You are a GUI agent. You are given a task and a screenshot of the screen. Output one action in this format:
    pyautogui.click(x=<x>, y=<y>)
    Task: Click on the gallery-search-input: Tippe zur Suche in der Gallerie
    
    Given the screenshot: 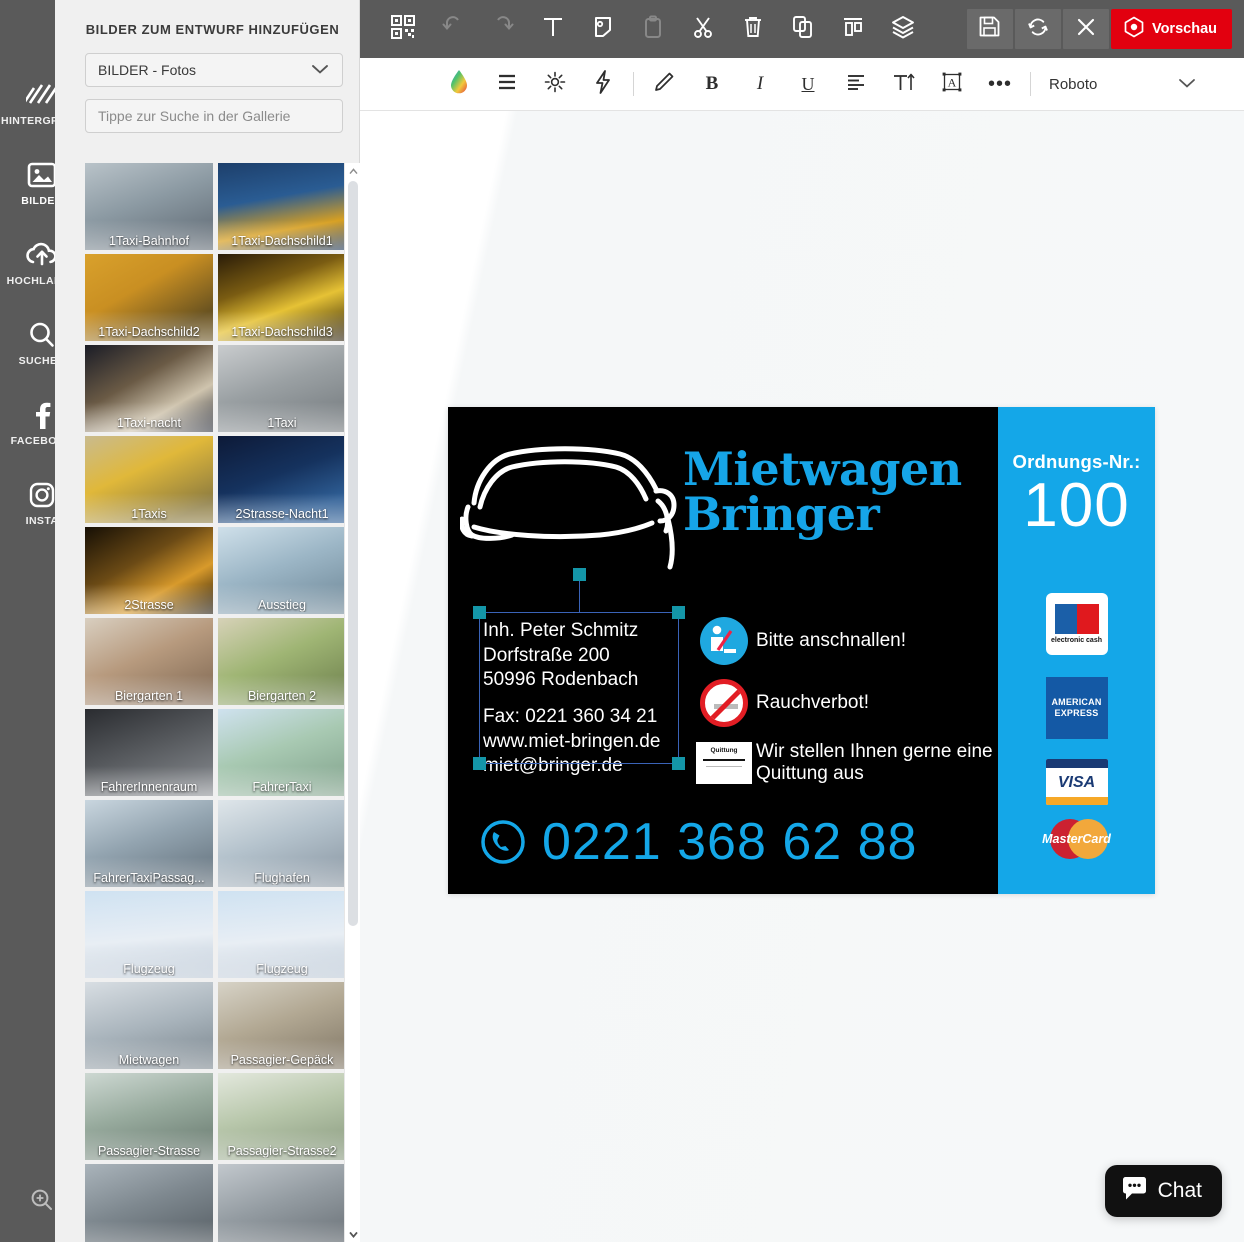 What is the action you would take?
    pyautogui.click(x=214, y=116)
    